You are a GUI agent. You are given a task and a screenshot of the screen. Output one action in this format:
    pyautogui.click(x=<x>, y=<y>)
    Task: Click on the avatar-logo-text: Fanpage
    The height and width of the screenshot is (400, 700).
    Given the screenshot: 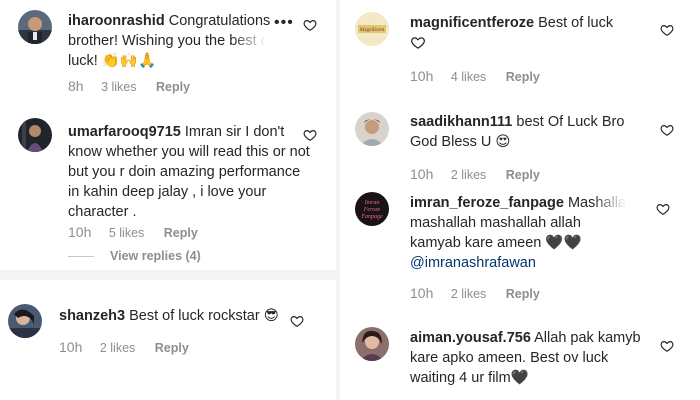 What is the action you would take?
    pyautogui.click(x=371, y=217)
    